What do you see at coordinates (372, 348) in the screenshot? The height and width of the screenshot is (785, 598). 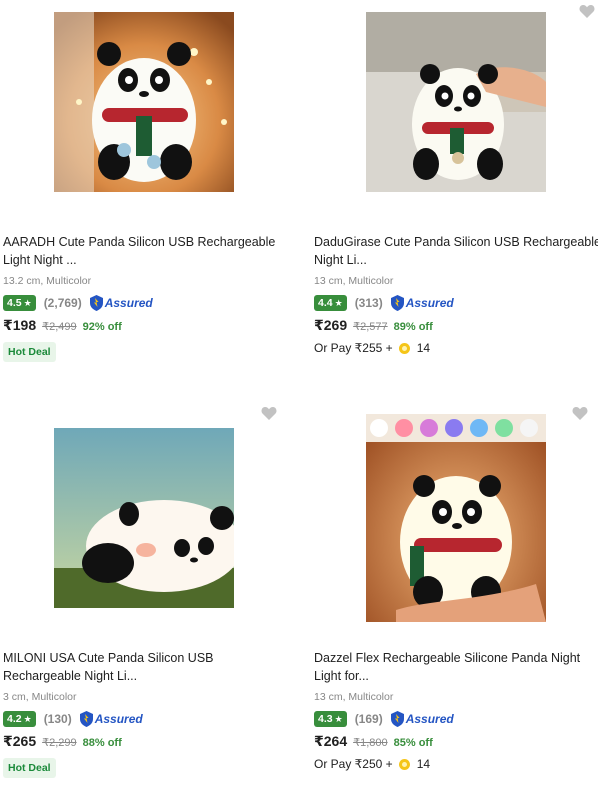 I see `supercoin-offer: Or Pay ₹255 + 14` at bounding box center [372, 348].